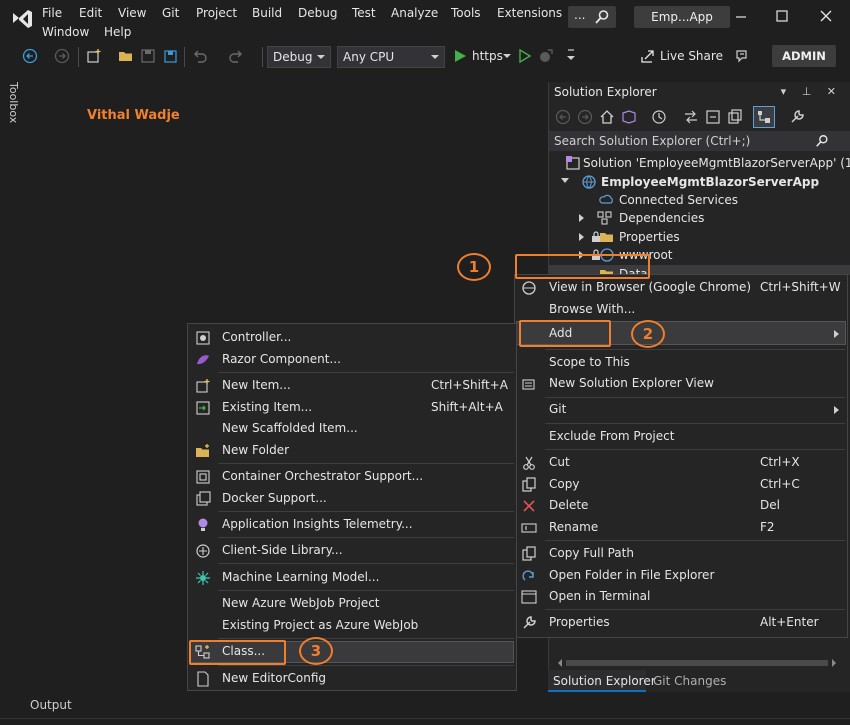  What do you see at coordinates (682, 363) in the screenshot?
I see `menu-item-scope-to-this: Scope to This` at bounding box center [682, 363].